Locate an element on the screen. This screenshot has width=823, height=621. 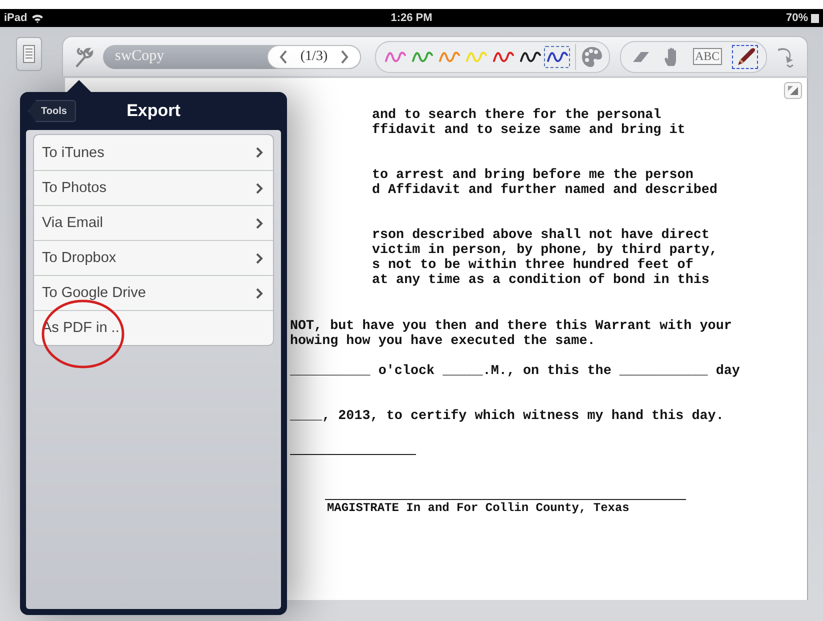
document-text-line: victim in person, by phone, by third party, is located at coordinates (545, 250).